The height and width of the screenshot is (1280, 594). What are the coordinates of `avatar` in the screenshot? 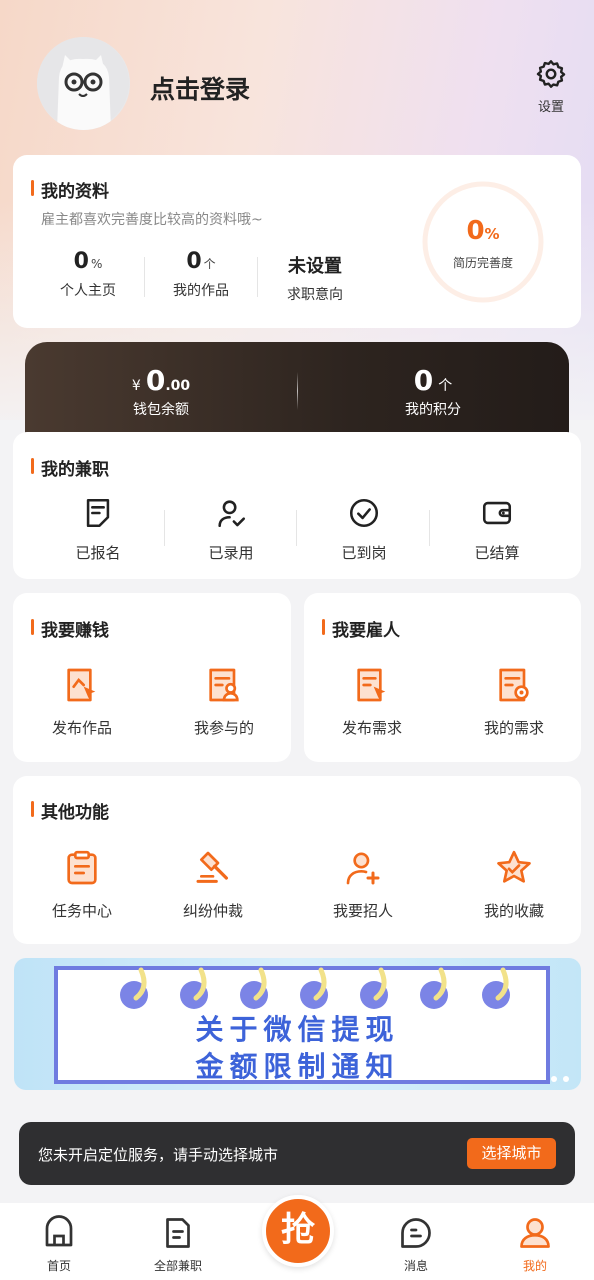 It's located at (83, 83).